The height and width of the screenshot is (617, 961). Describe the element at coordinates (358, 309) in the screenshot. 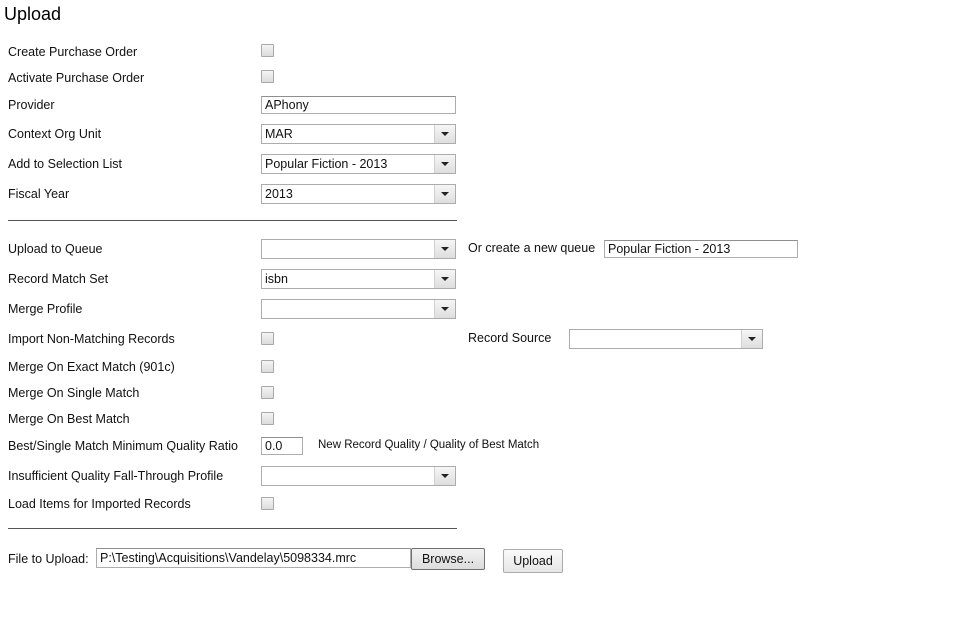

I see `merge-profile-select` at that location.